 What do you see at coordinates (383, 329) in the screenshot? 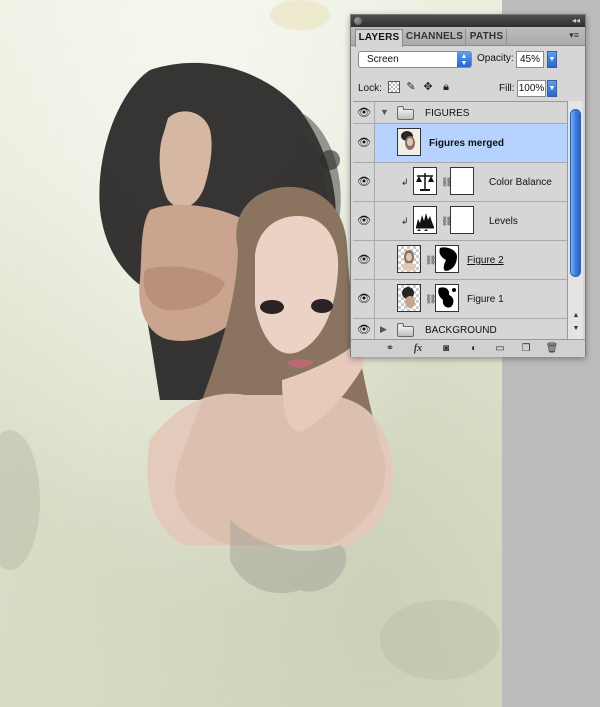
I see `collapsed-arrow-icon: ▶` at bounding box center [383, 329].